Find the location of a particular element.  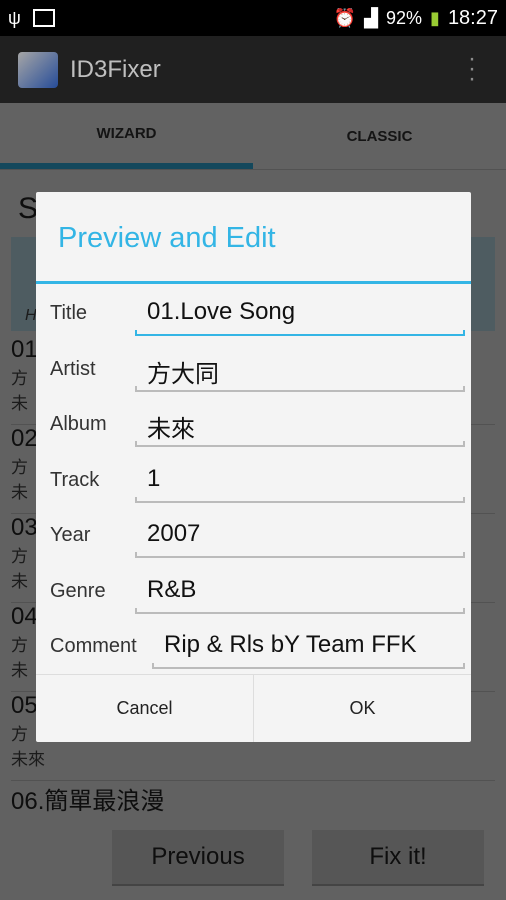

battery-percent: 92% is located at coordinates (404, 17).